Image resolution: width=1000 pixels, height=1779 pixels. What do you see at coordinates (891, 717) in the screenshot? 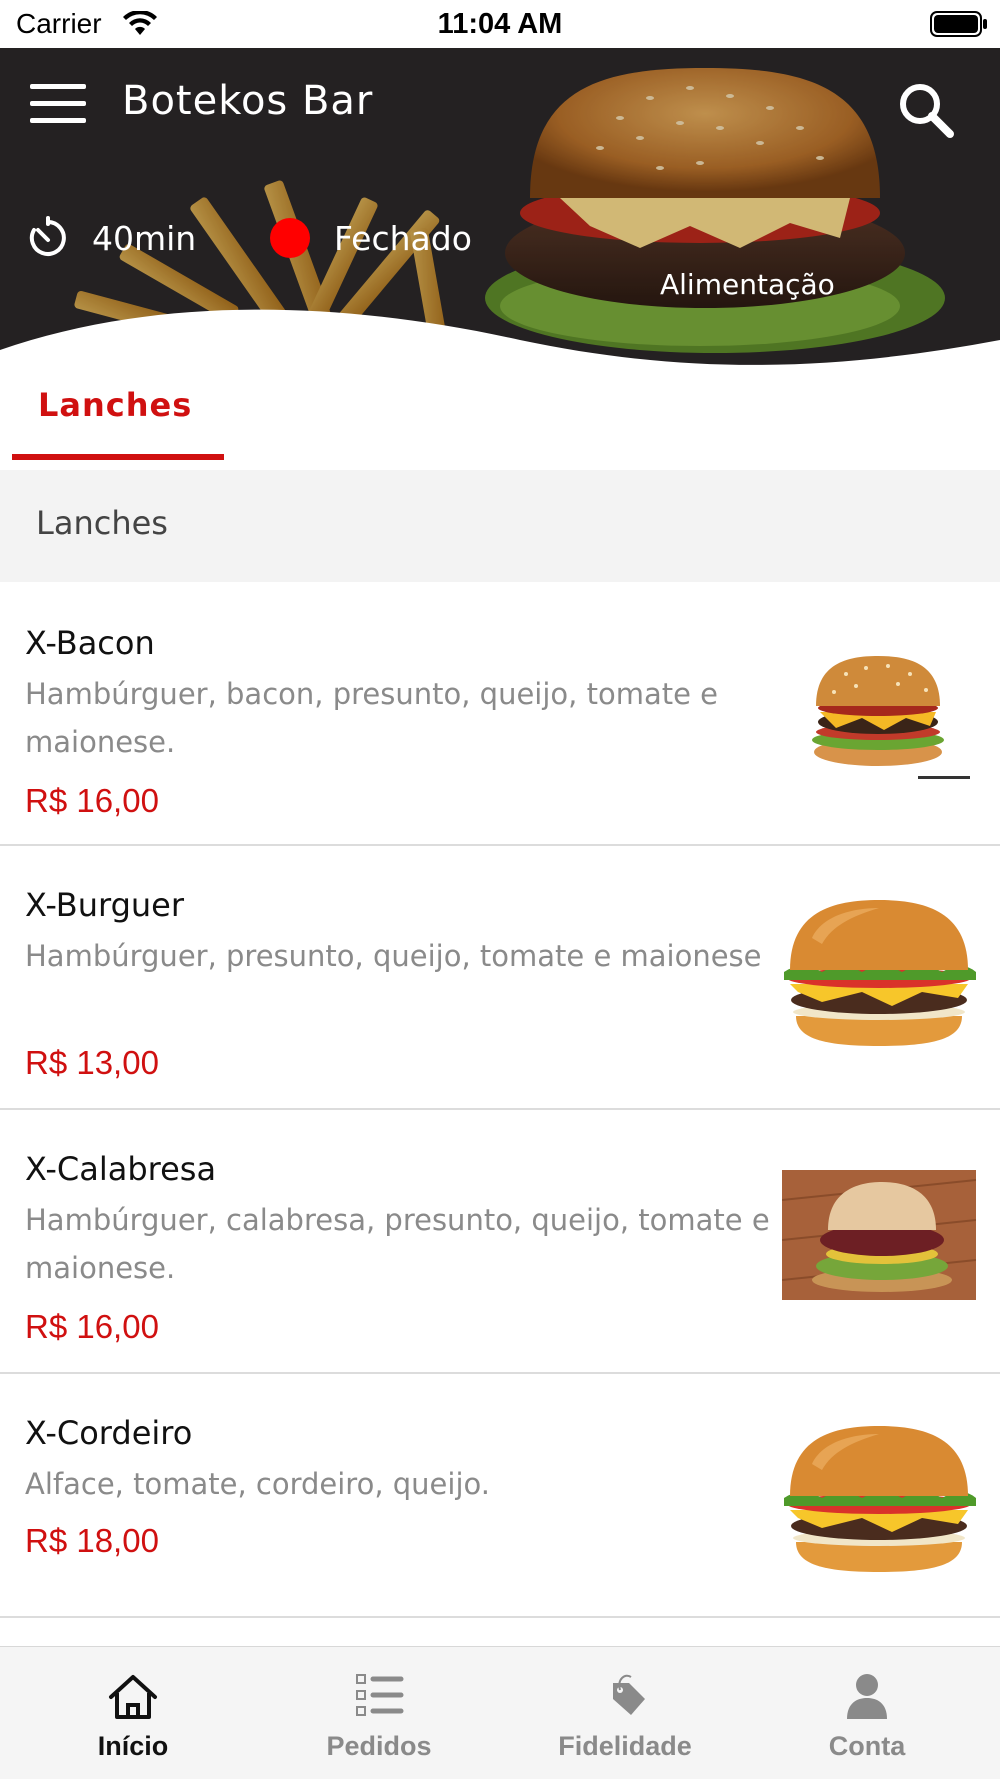
I see `bacon-burger-image` at bounding box center [891, 717].